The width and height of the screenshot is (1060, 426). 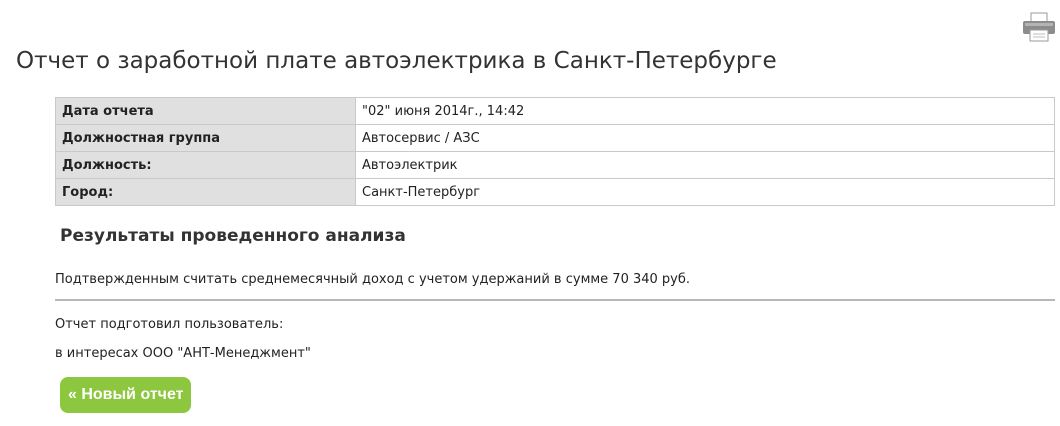 I want to click on report-date-value: "02" июня 2014г., 14:42, so click(x=705, y=111).